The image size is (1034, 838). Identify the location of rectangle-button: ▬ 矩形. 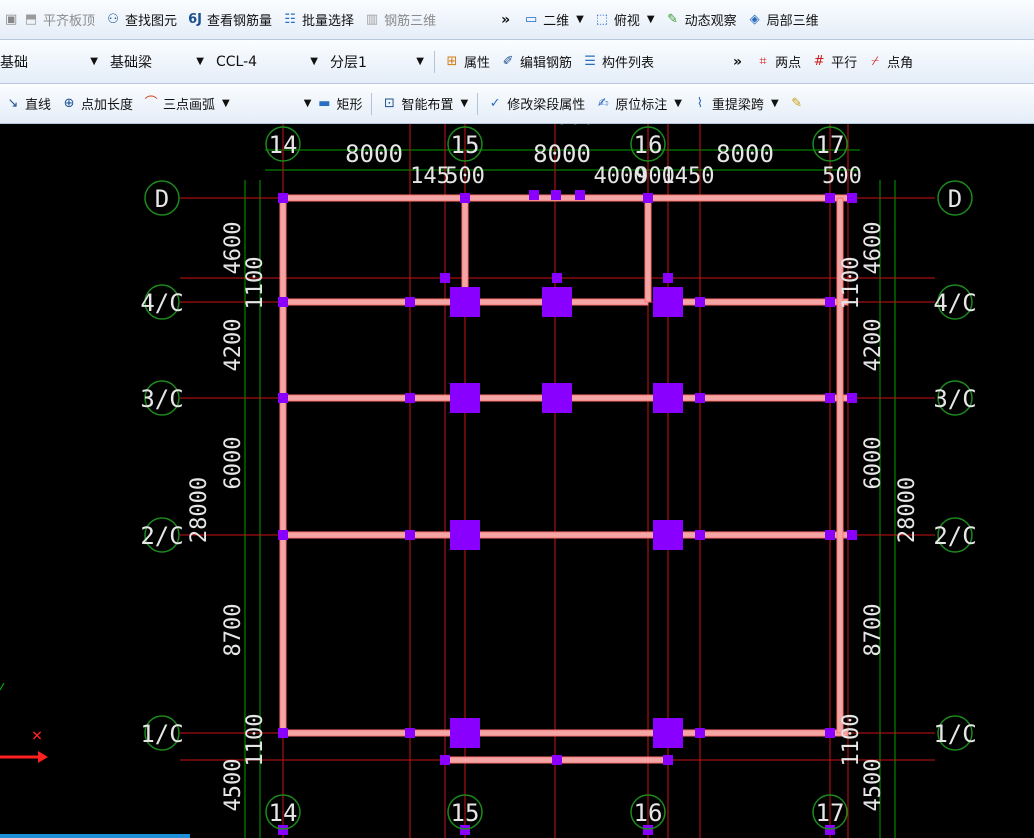
(339, 104).